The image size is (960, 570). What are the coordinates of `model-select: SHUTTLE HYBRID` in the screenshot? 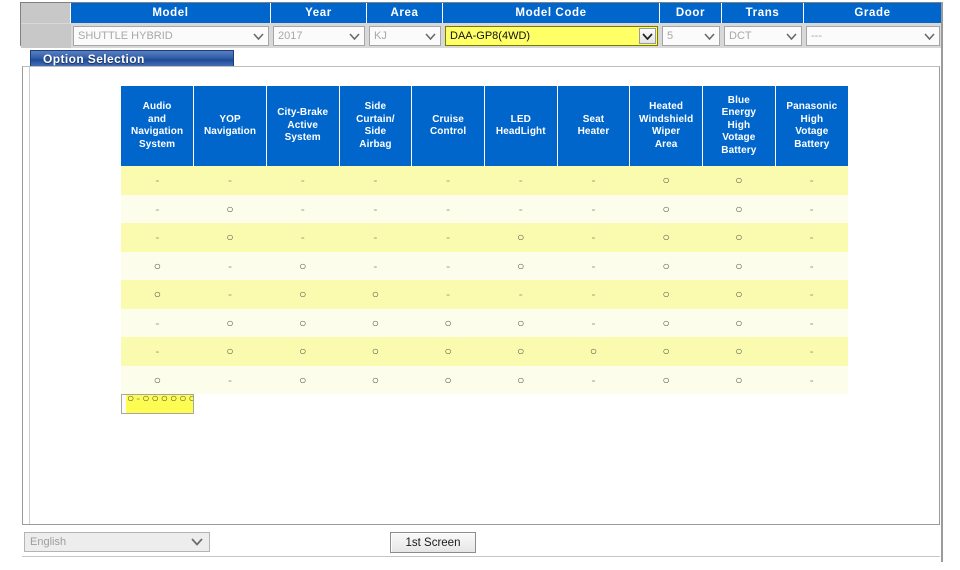 It's located at (171, 36).